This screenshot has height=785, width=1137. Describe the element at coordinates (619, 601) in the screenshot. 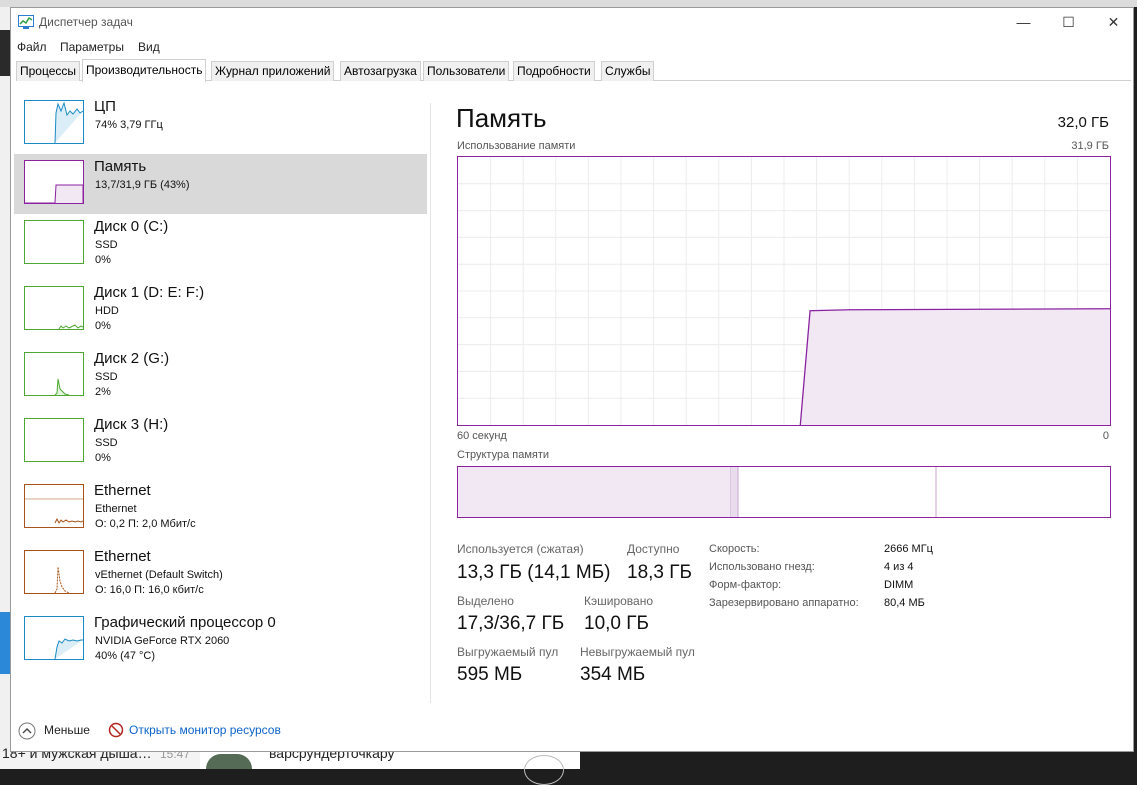

I see `cached-label: Кэшировано` at that location.